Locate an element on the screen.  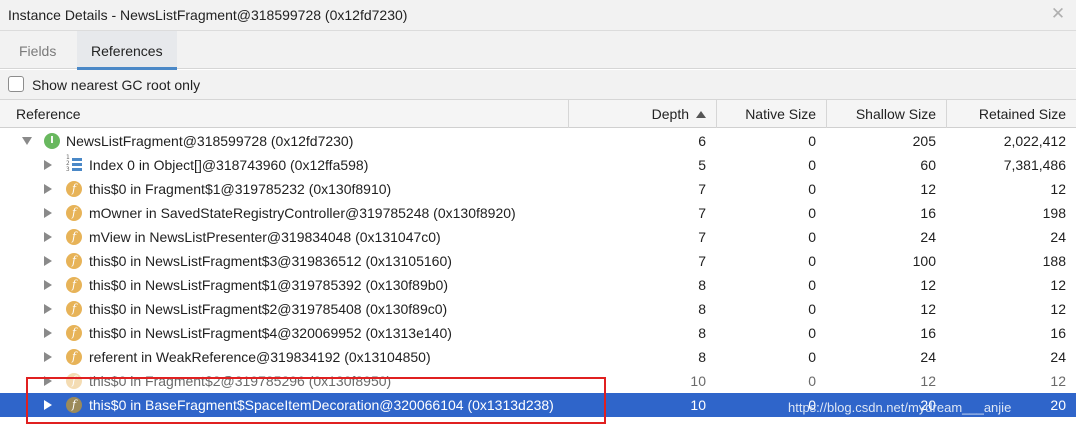
retained-size-value: 2,022,412 is located at coordinates (1034, 141).